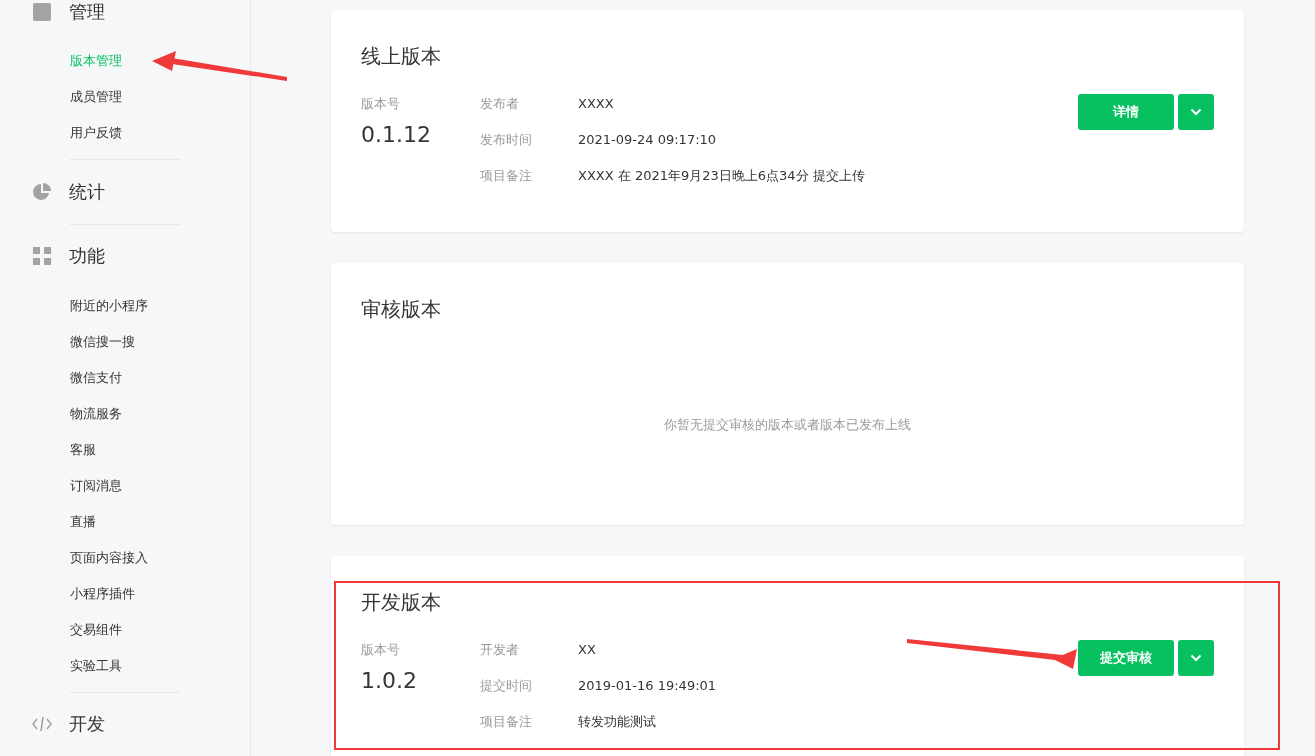 The image size is (1315, 756). Describe the element at coordinates (87, 191) in the screenshot. I see `sidebar-section-title: 统计` at that location.